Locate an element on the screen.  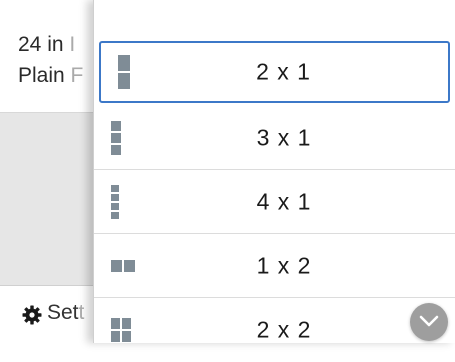
option-2x2: 2 x 2 is located at coordinates (274, 330).